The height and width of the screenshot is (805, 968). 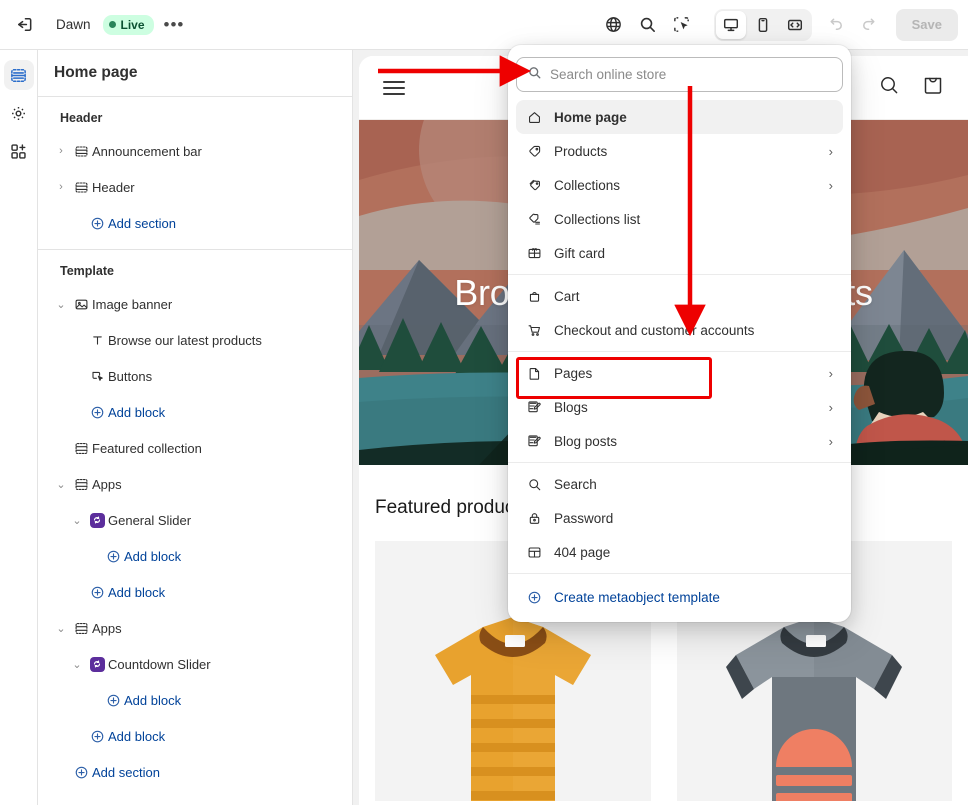 What do you see at coordinates (81, 118) in the screenshot?
I see `sidebar-group-label: Header` at bounding box center [81, 118].